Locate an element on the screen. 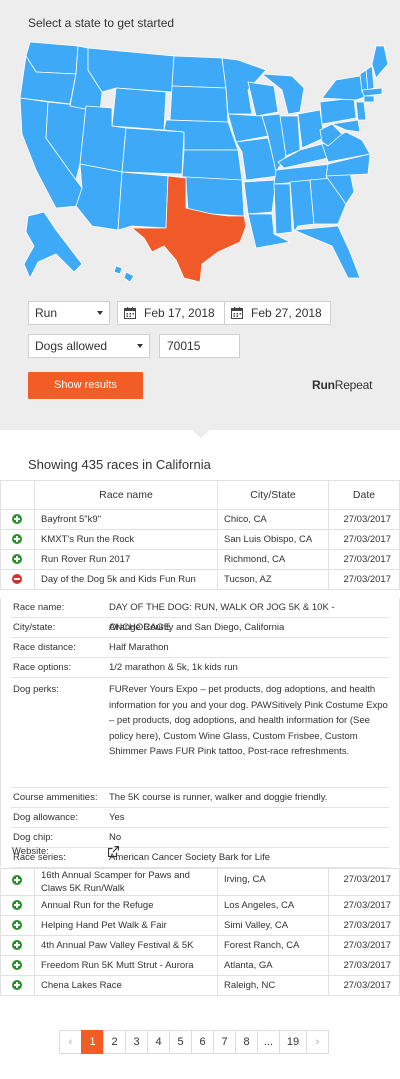  page-button-4: 4 is located at coordinates (158, 1042).